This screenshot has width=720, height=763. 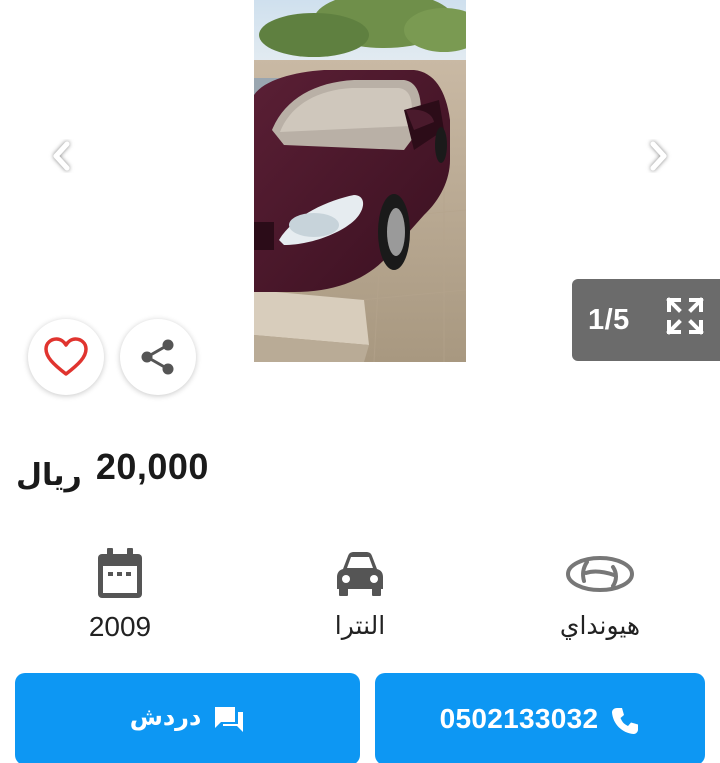 I want to click on image-counter-panel: 1/5, so click(x=646, y=320).